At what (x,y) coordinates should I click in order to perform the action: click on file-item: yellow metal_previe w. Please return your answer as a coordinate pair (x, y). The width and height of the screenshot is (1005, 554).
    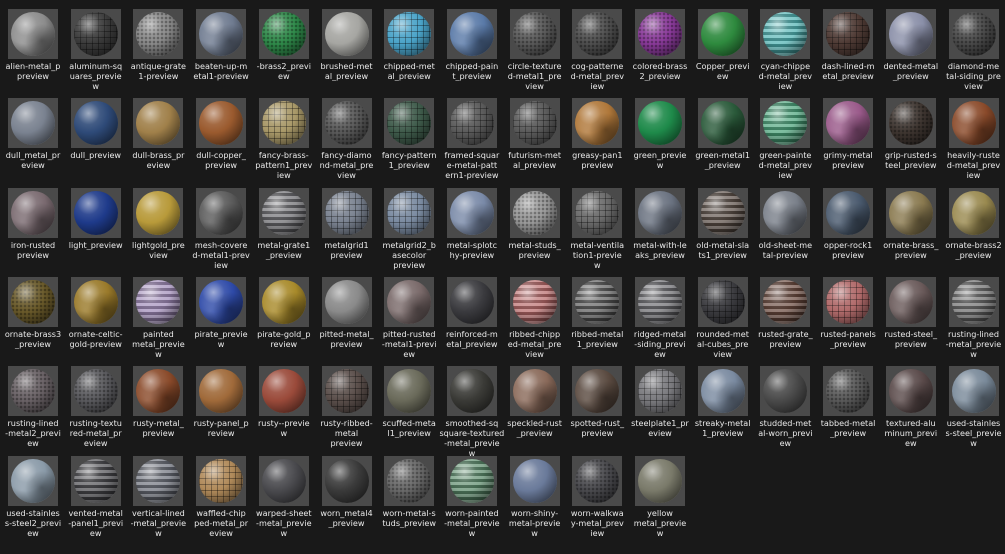
    Looking at the image, I should click on (660, 500).